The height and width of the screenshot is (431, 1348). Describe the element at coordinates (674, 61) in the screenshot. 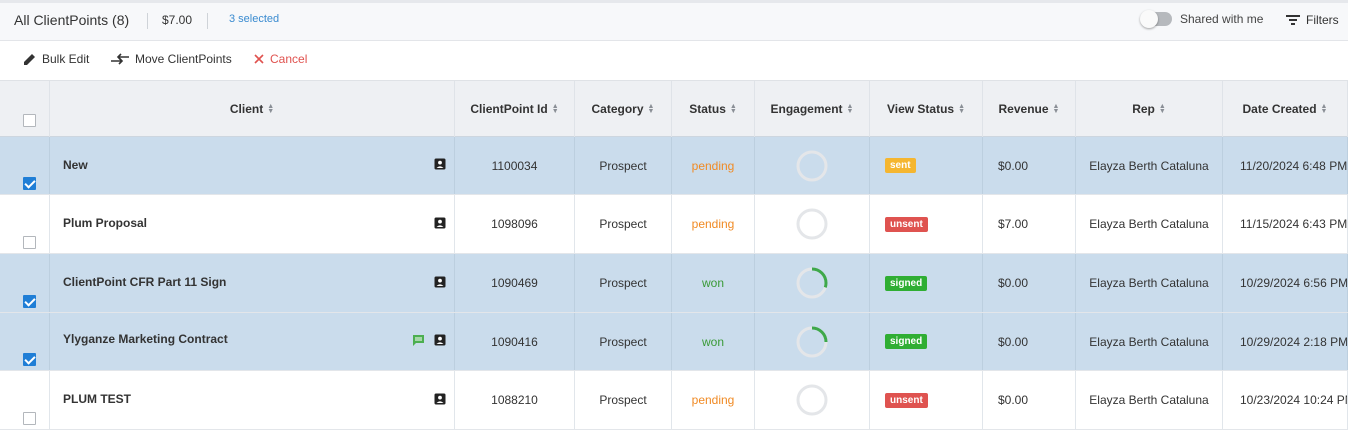

I see `bulk-toolbar: Bulk Edit Move ClientPoints Cancel` at that location.